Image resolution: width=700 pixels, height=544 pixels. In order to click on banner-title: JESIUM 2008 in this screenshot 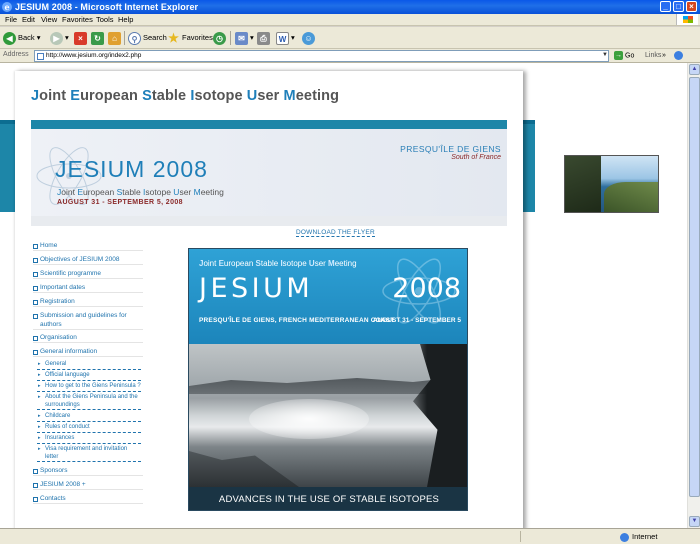, I will do `click(131, 169)`.